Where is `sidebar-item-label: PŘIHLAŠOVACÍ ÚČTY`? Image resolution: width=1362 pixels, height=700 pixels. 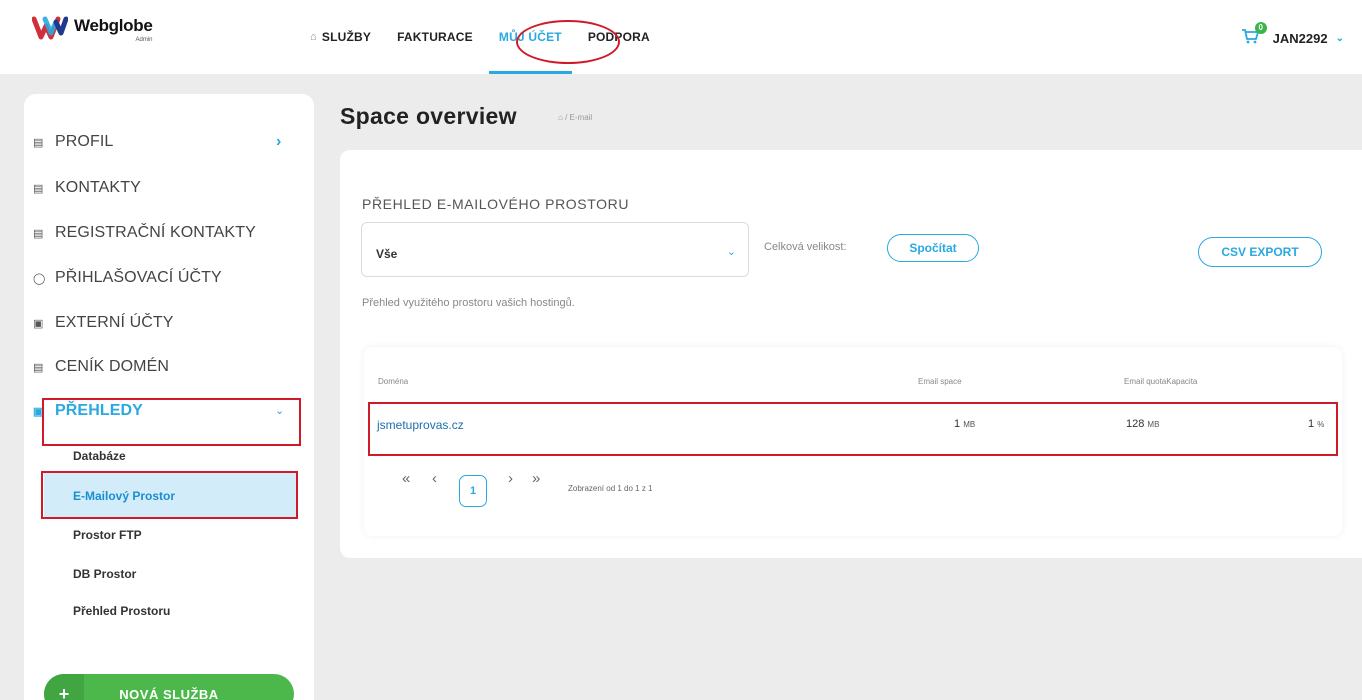
sidebar-item-label: PŘIHLAŠOVACÍ ÚČTY is located at coordinates (138, 277).